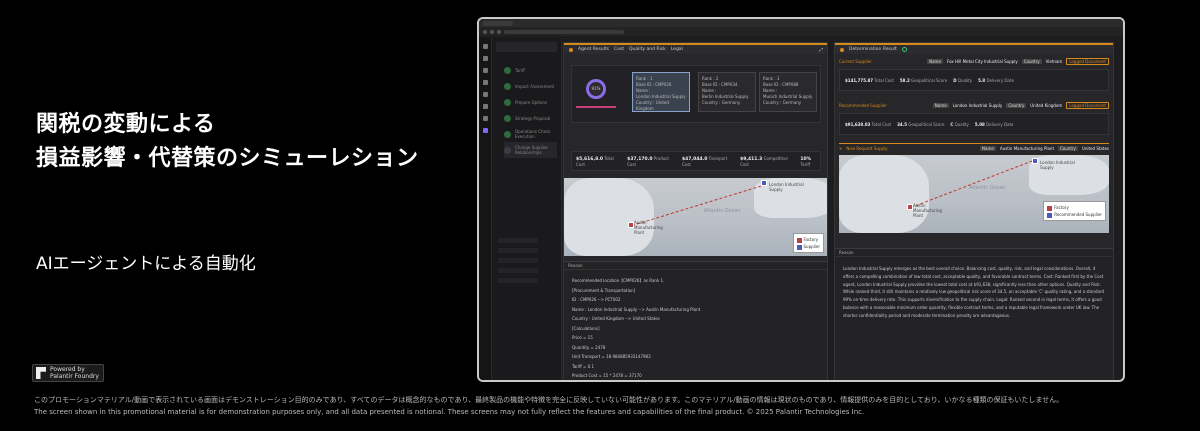  What do you see at coordinates (808, 243) in the screenshot?
I see `map-legend: Factory Supplier` at bounding box center [808, 243].